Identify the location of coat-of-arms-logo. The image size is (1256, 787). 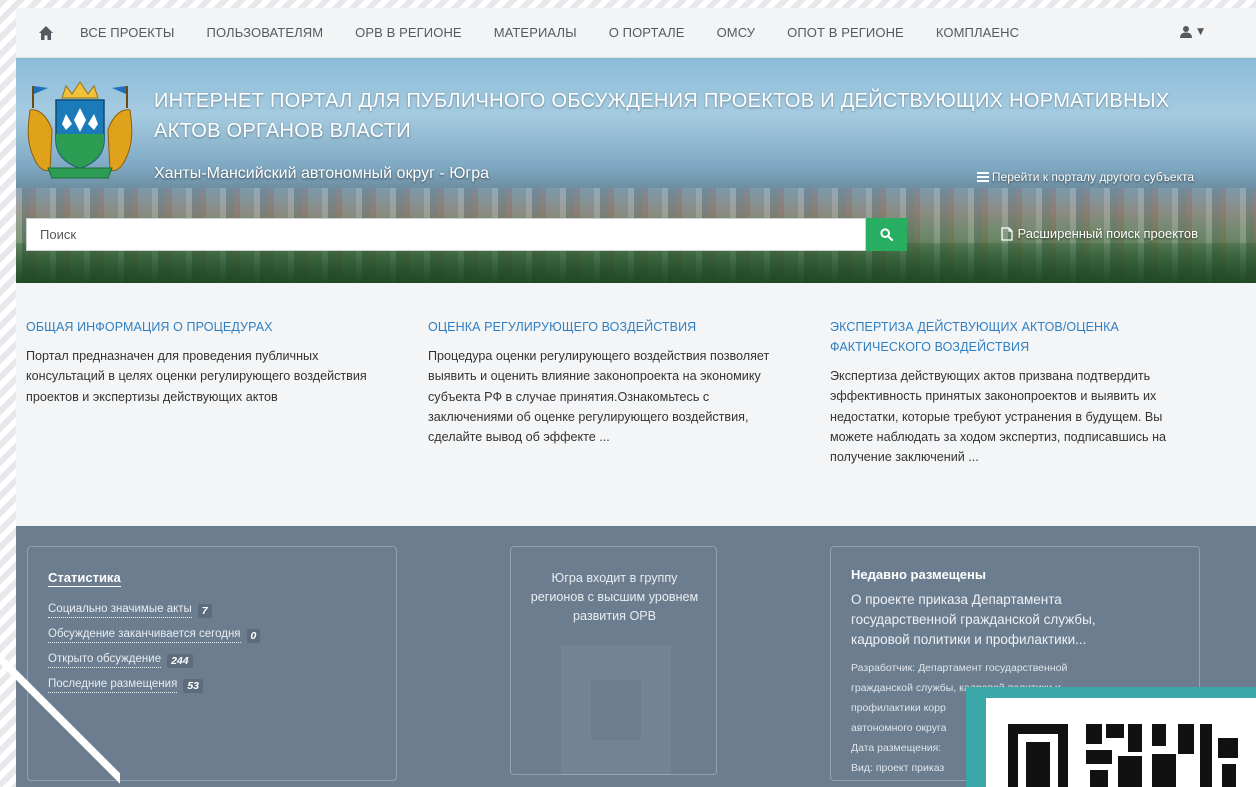
(80, 130).